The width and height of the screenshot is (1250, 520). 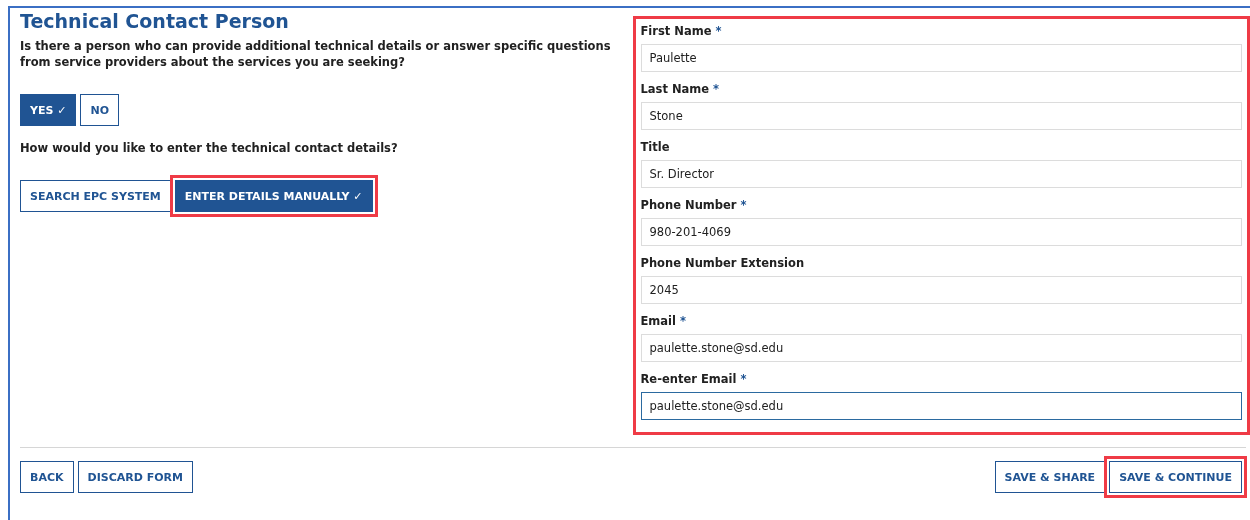 I want to click on page-title: Technical Contact Person, so click(x=155, y=21).